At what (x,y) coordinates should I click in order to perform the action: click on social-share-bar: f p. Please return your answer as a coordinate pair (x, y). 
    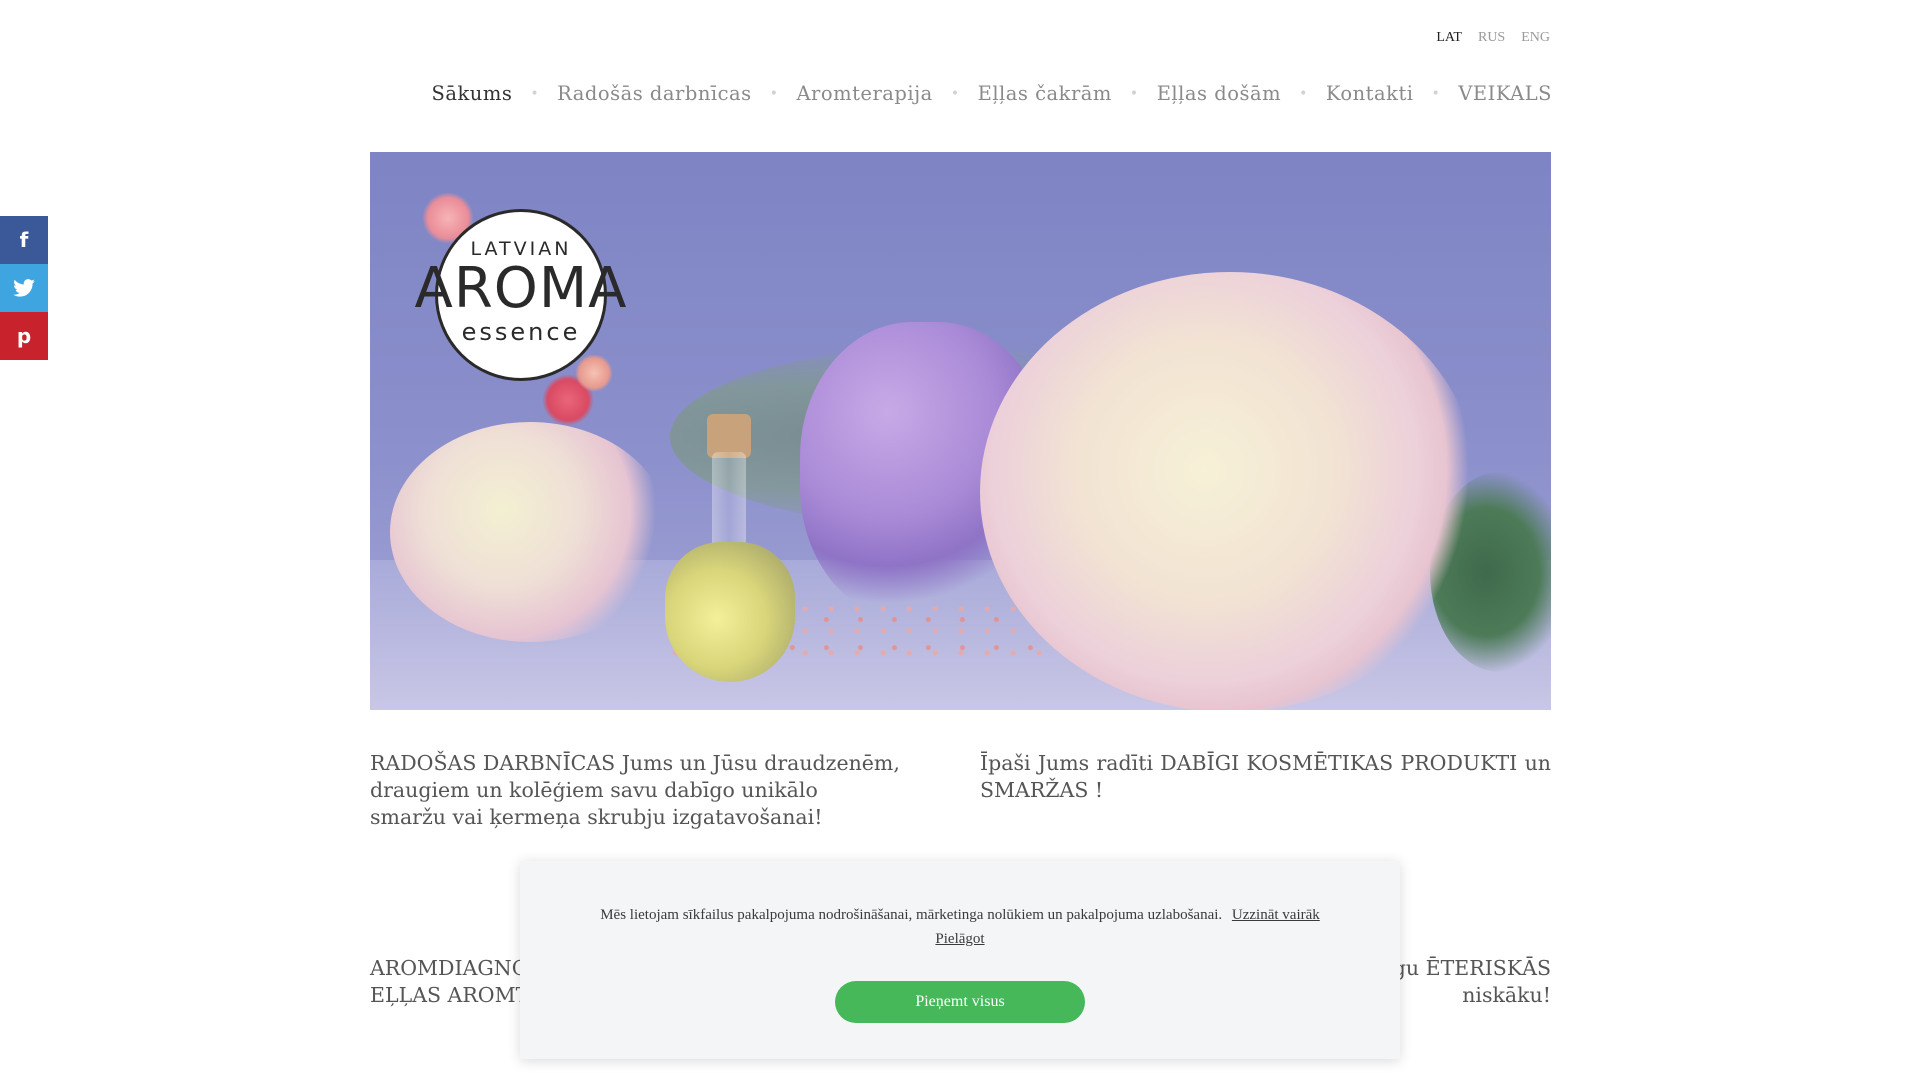
    Looking at the image, I should click on (24, 288).